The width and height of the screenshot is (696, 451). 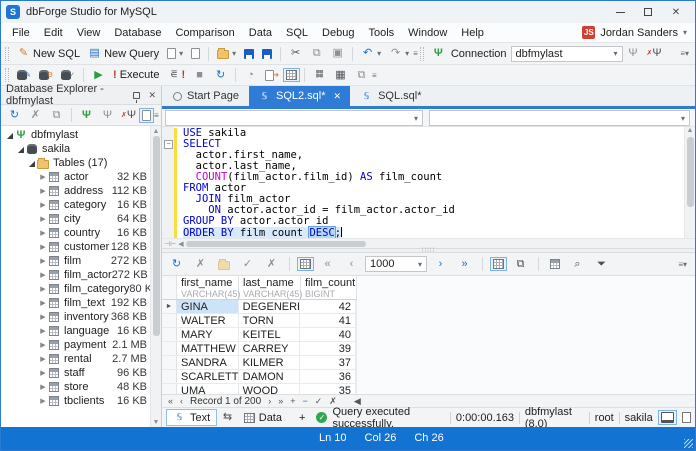 What do you see at coordinates (81, 205) in the screenshot?
I see `tree-item-category: ▶ category 16 KB` at bounding box center [81, 205].